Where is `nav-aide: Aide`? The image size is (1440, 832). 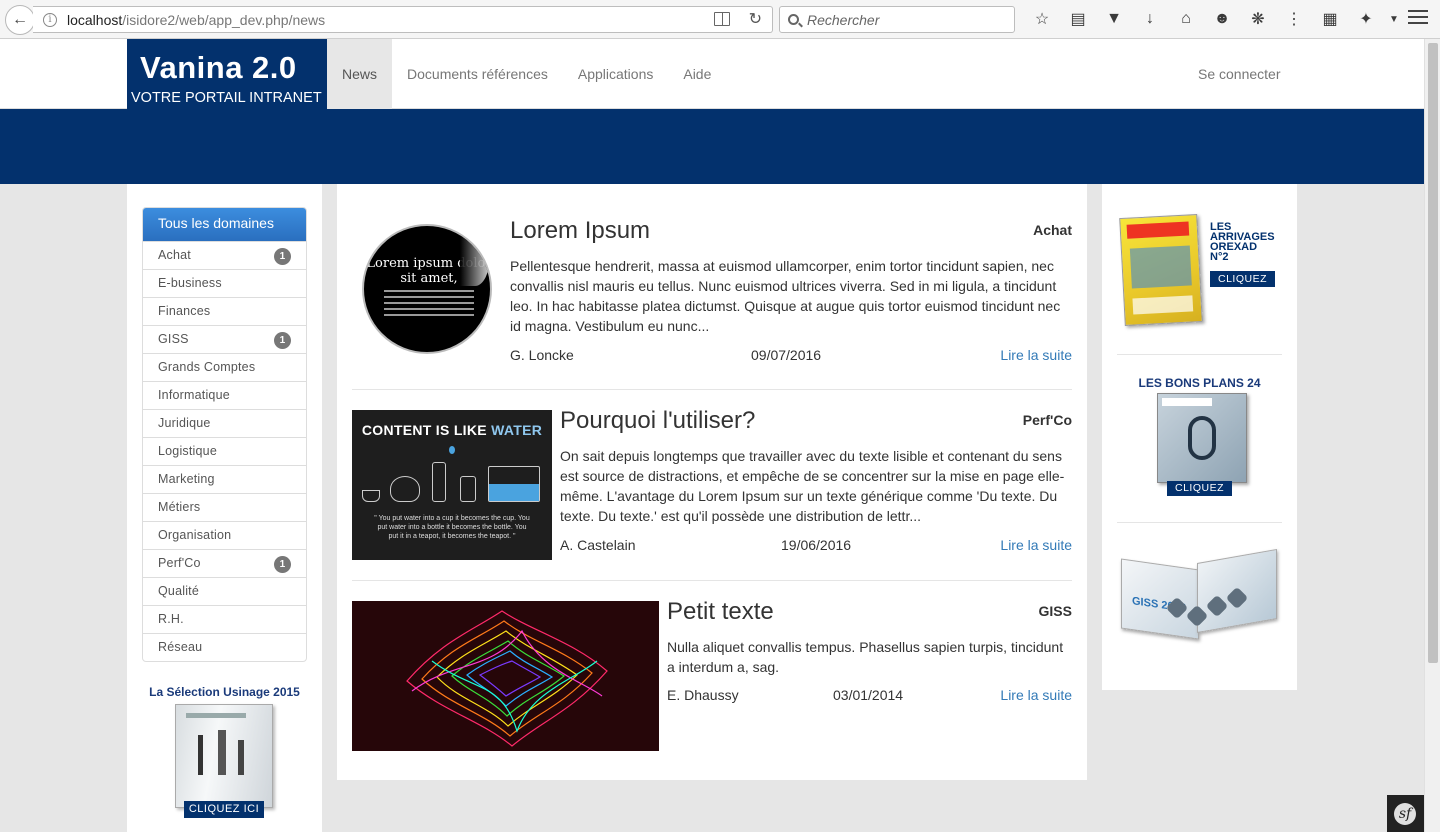 nav-aide: Aide is located at coordinates (697, 74).